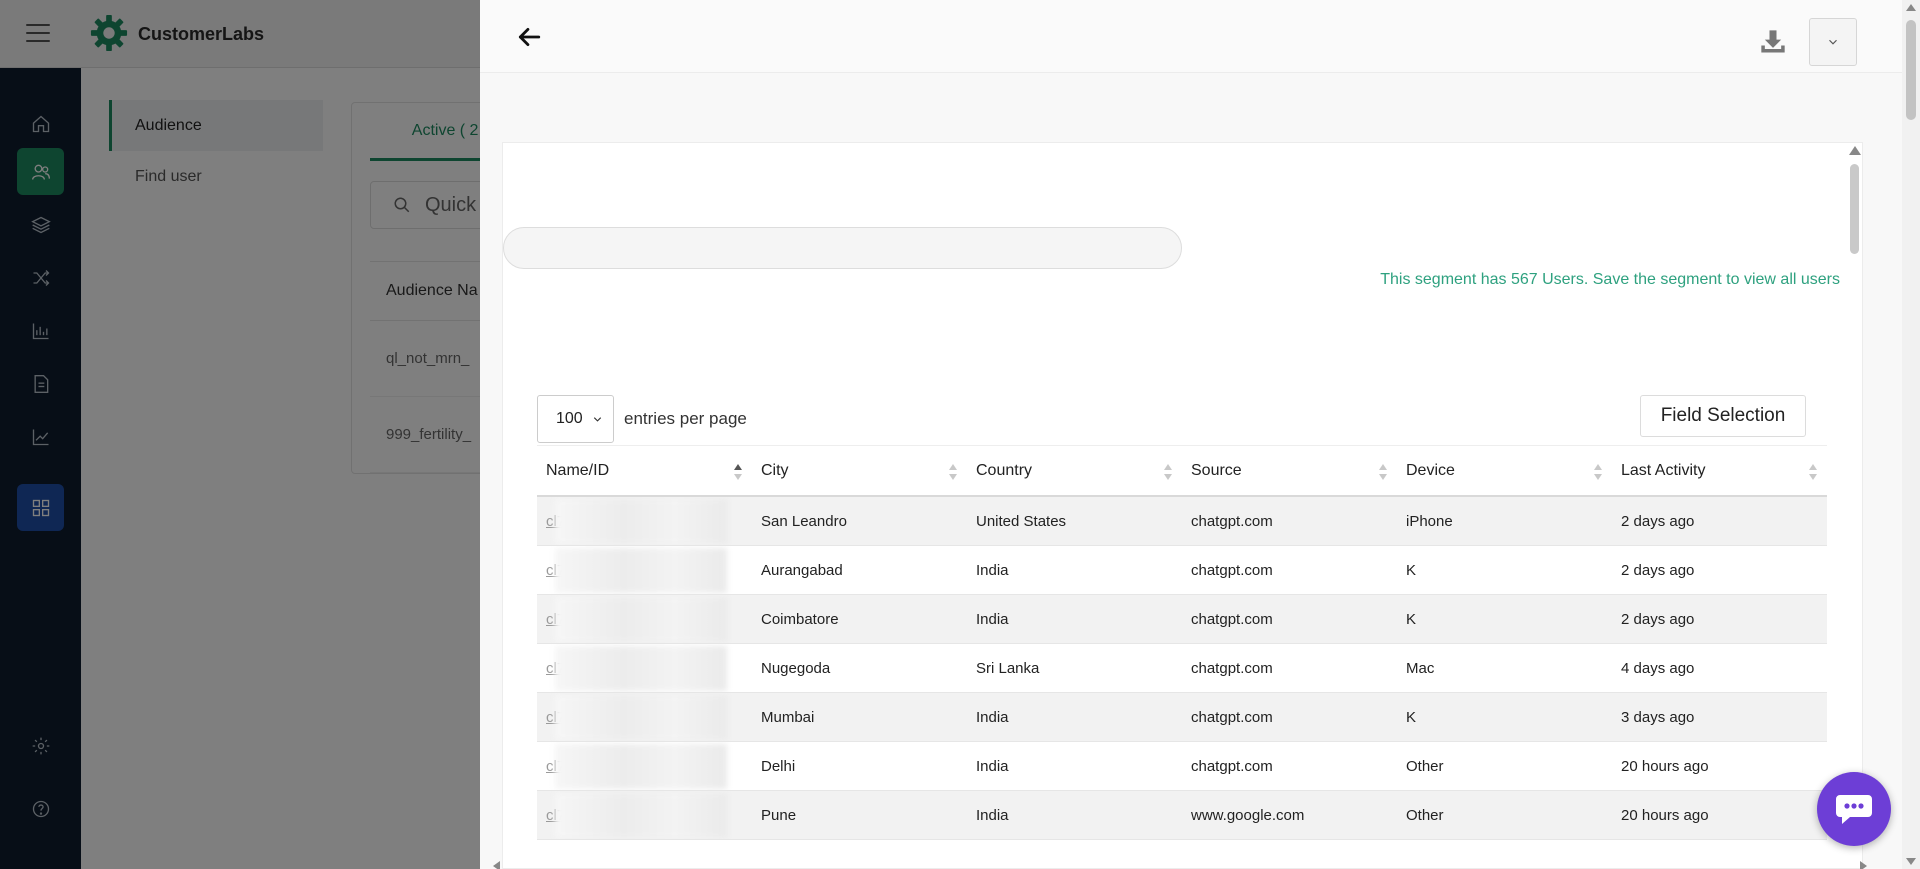 Image resolution: width=1920 pixels, height=869 pixels. What do you see at coordinates (1021, 521) in the screenshot?
I see `cell-country: United States` at bounding box center [1021, 521].